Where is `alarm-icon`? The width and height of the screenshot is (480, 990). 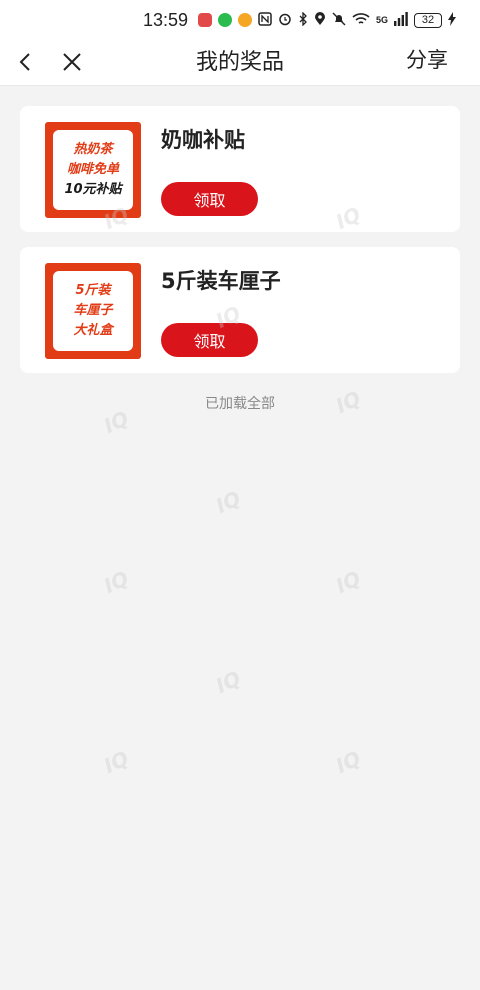 alarm-icon is located at coordinates (285, 20).